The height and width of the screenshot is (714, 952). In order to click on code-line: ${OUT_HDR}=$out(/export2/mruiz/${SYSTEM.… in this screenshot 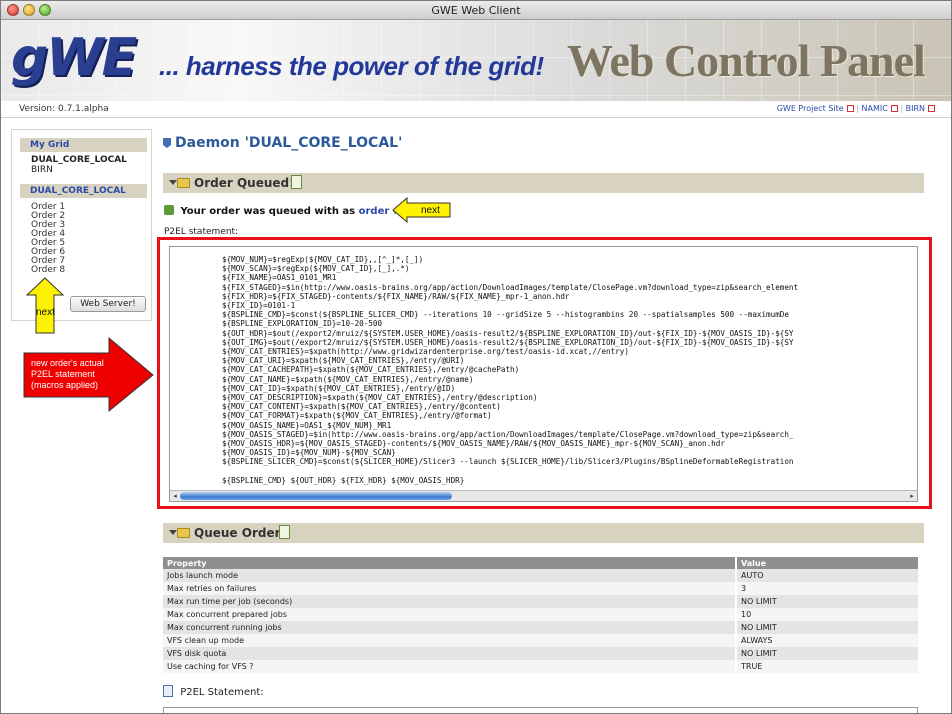, I will do `click(508, 333)`.